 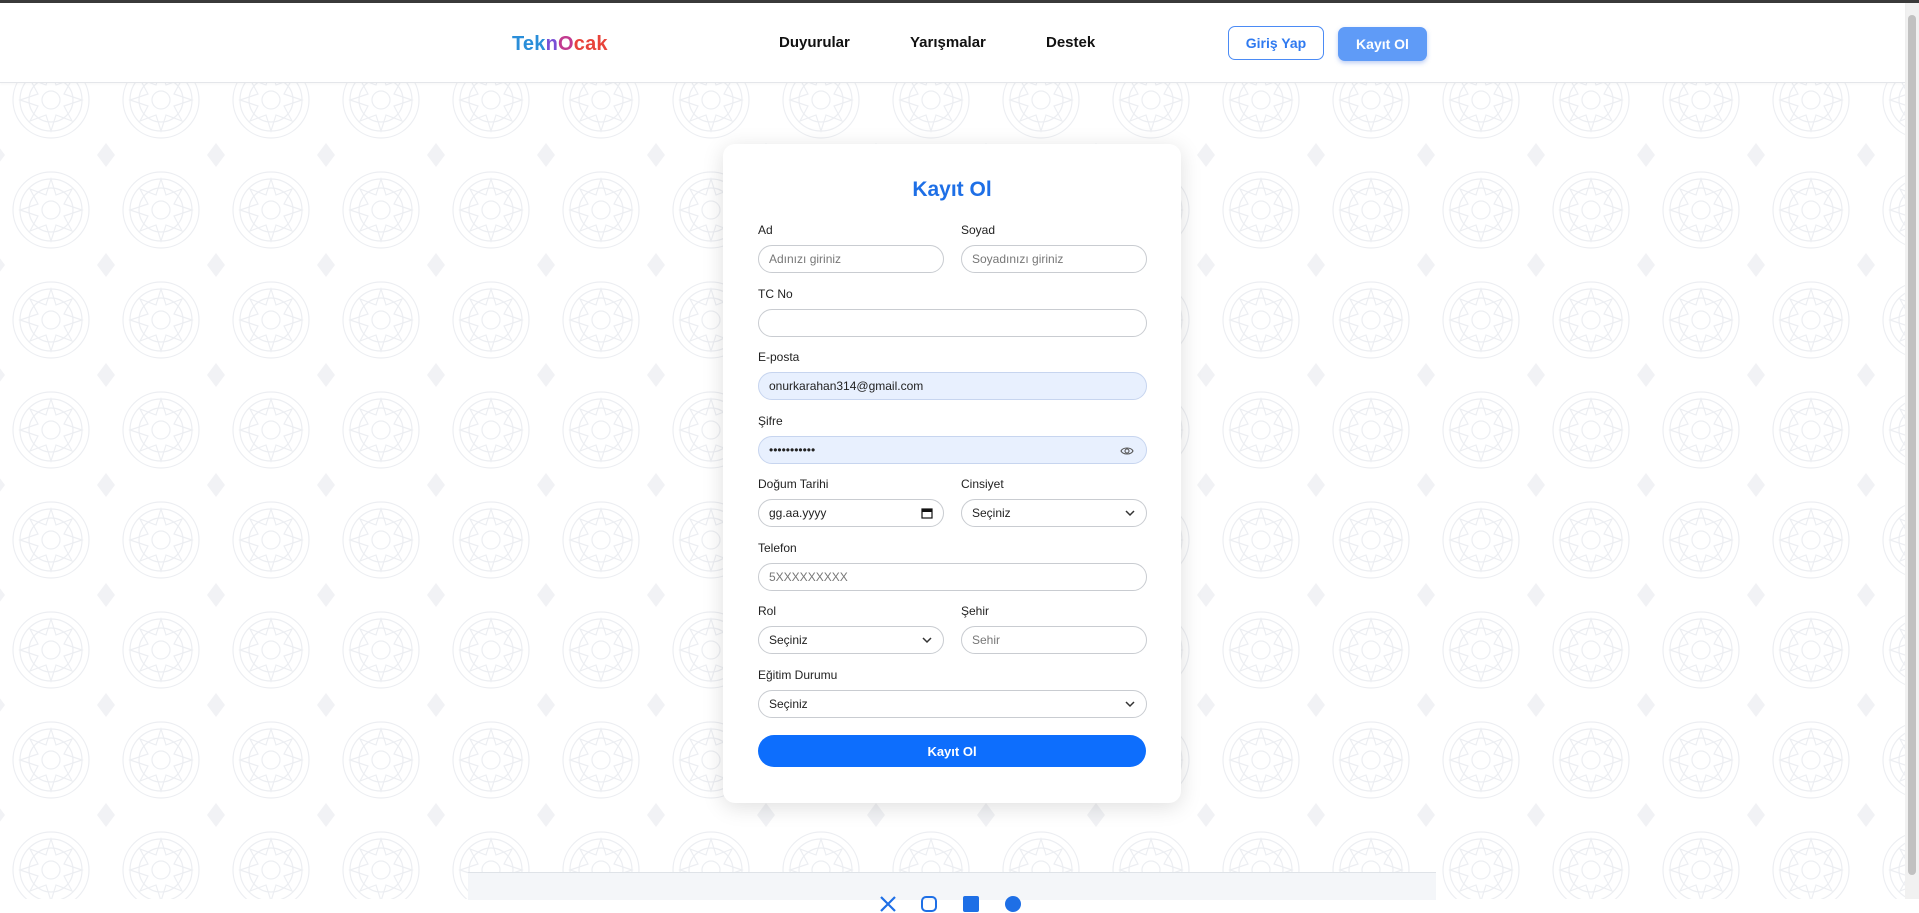 What do you see at coordinates (1054, 259) in the screenshot?
I see `last-name-input: Soyadınızı giriniz` at bounding box center [1054, 259].